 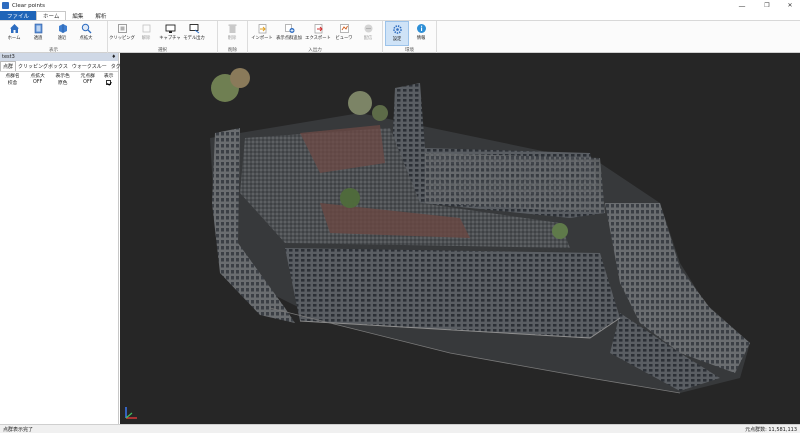 I want to click on info-button: 情報, so click(x=421, y=33).